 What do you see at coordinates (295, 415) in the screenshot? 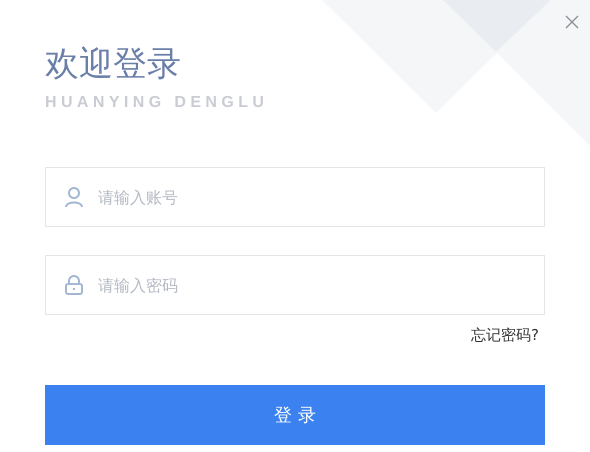
I see `login-button: 登 录` at bounding box center [295, 415].